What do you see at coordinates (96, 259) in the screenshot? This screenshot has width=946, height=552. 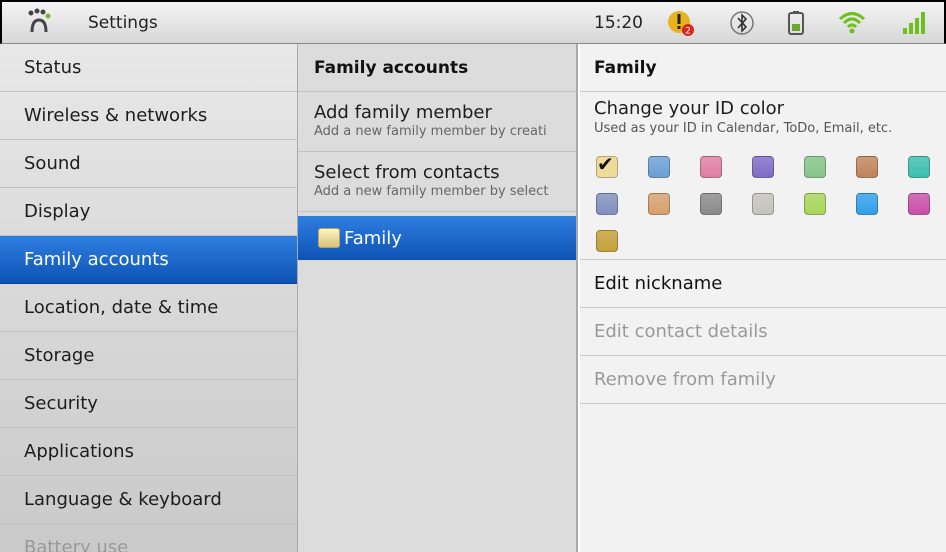 I see `nav-item-label: Family accounts` at bounding box center [96, 259].